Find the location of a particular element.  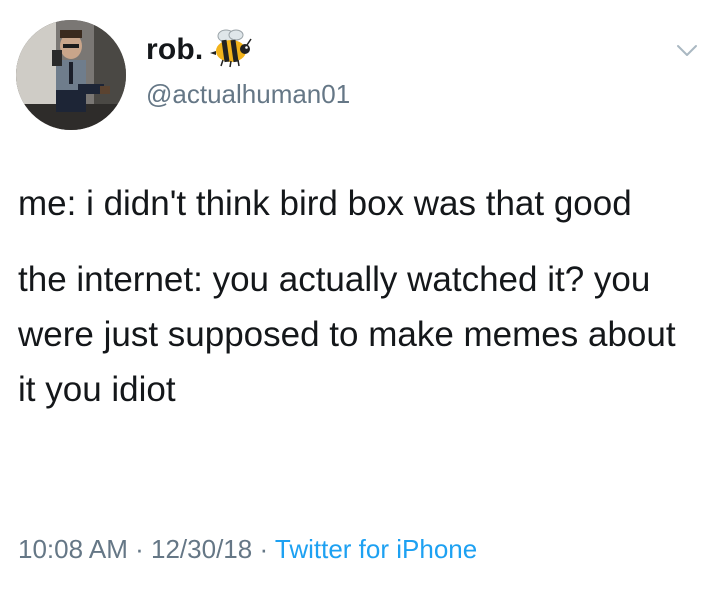

tweet-meta: 10:08 AM · 12/30/18 · Twitter for iPhone is located at coordinates (247, 549).